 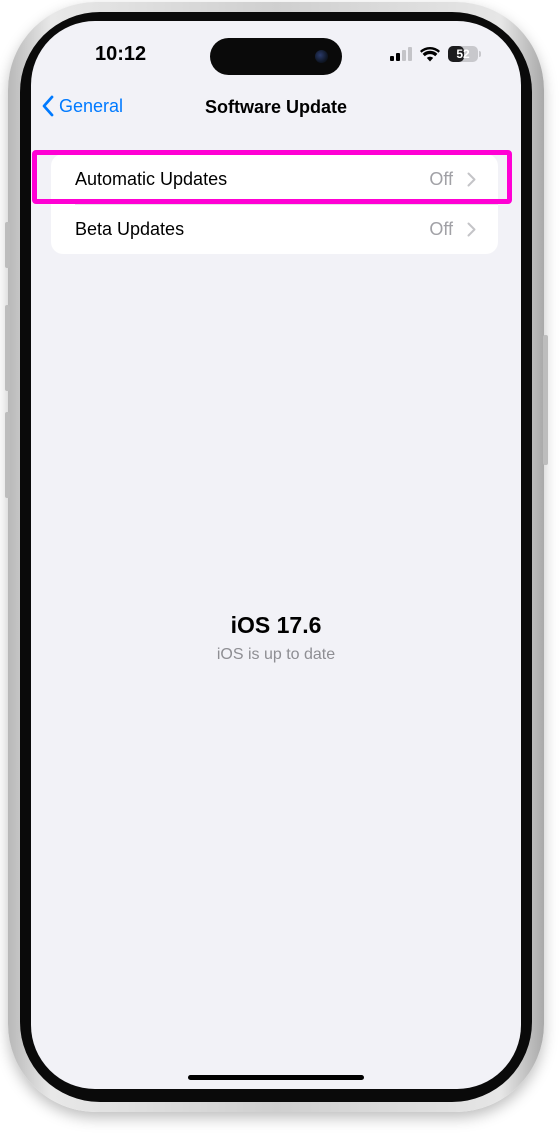 What do you see at coordinates (545, 400) in the screenshot?
I see `power-button` at bounding box center [545, 400].